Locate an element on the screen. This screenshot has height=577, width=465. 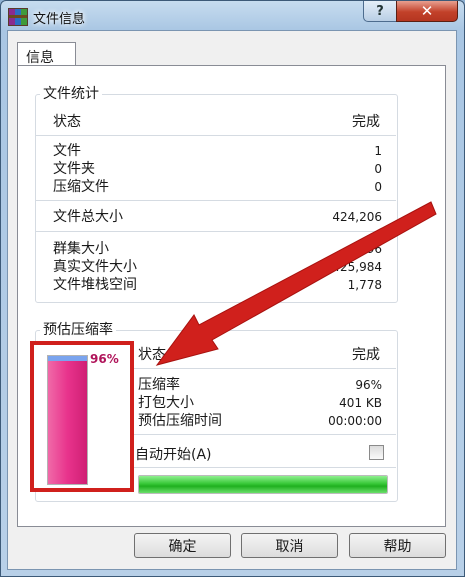
count-archives-label: 压缩文件 is located at coordinates (81, 187).